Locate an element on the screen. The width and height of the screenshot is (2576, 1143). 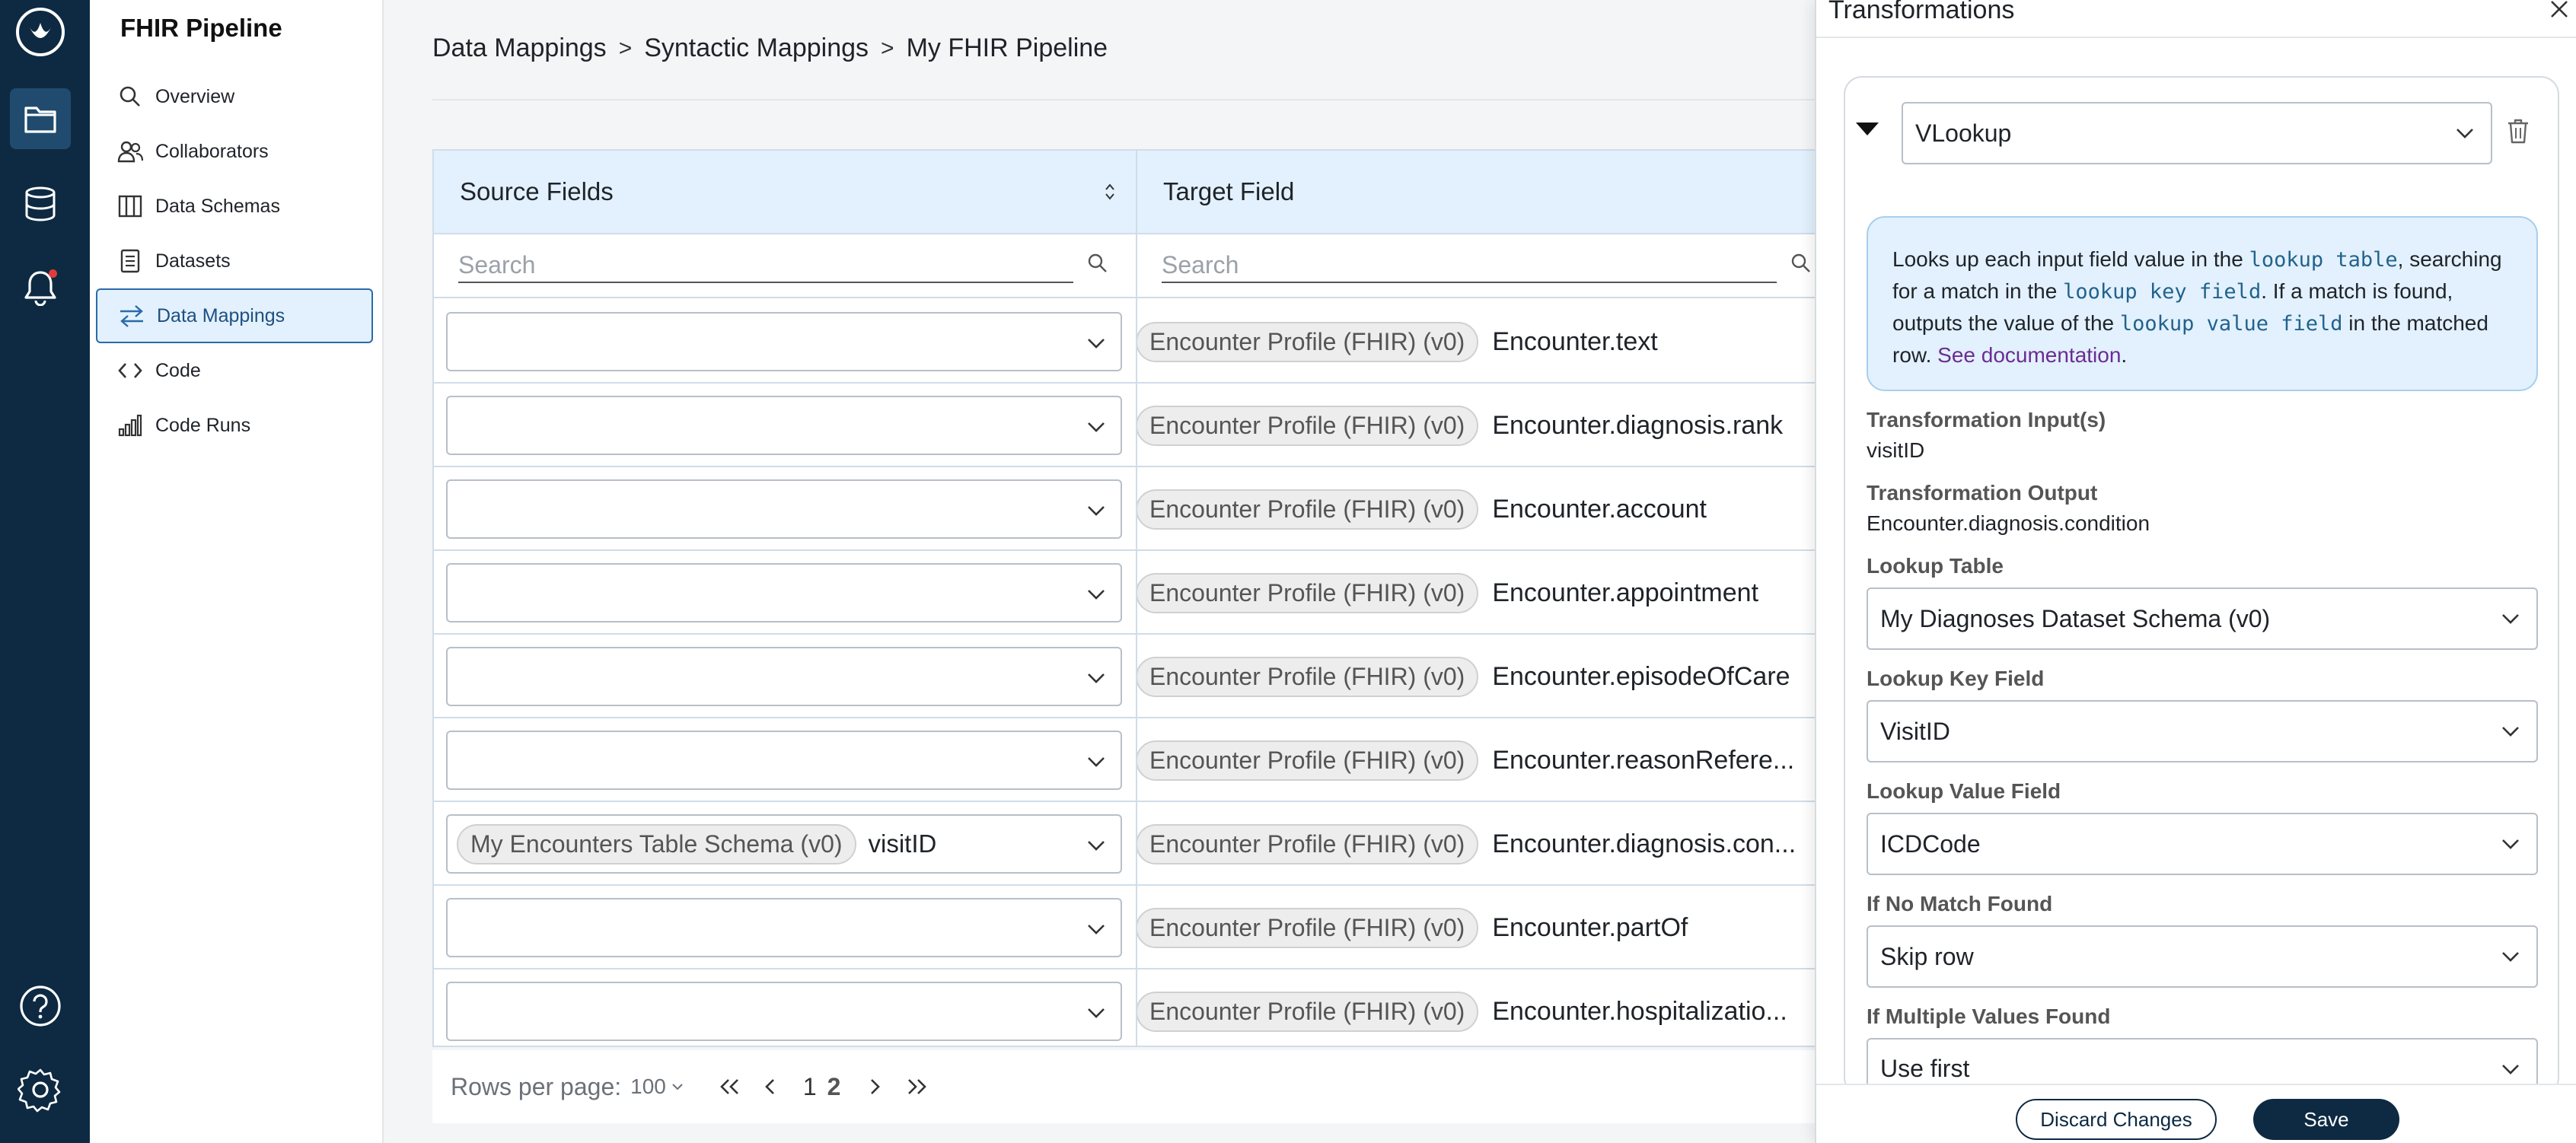
code-icon is located at coordinates (130, 371).